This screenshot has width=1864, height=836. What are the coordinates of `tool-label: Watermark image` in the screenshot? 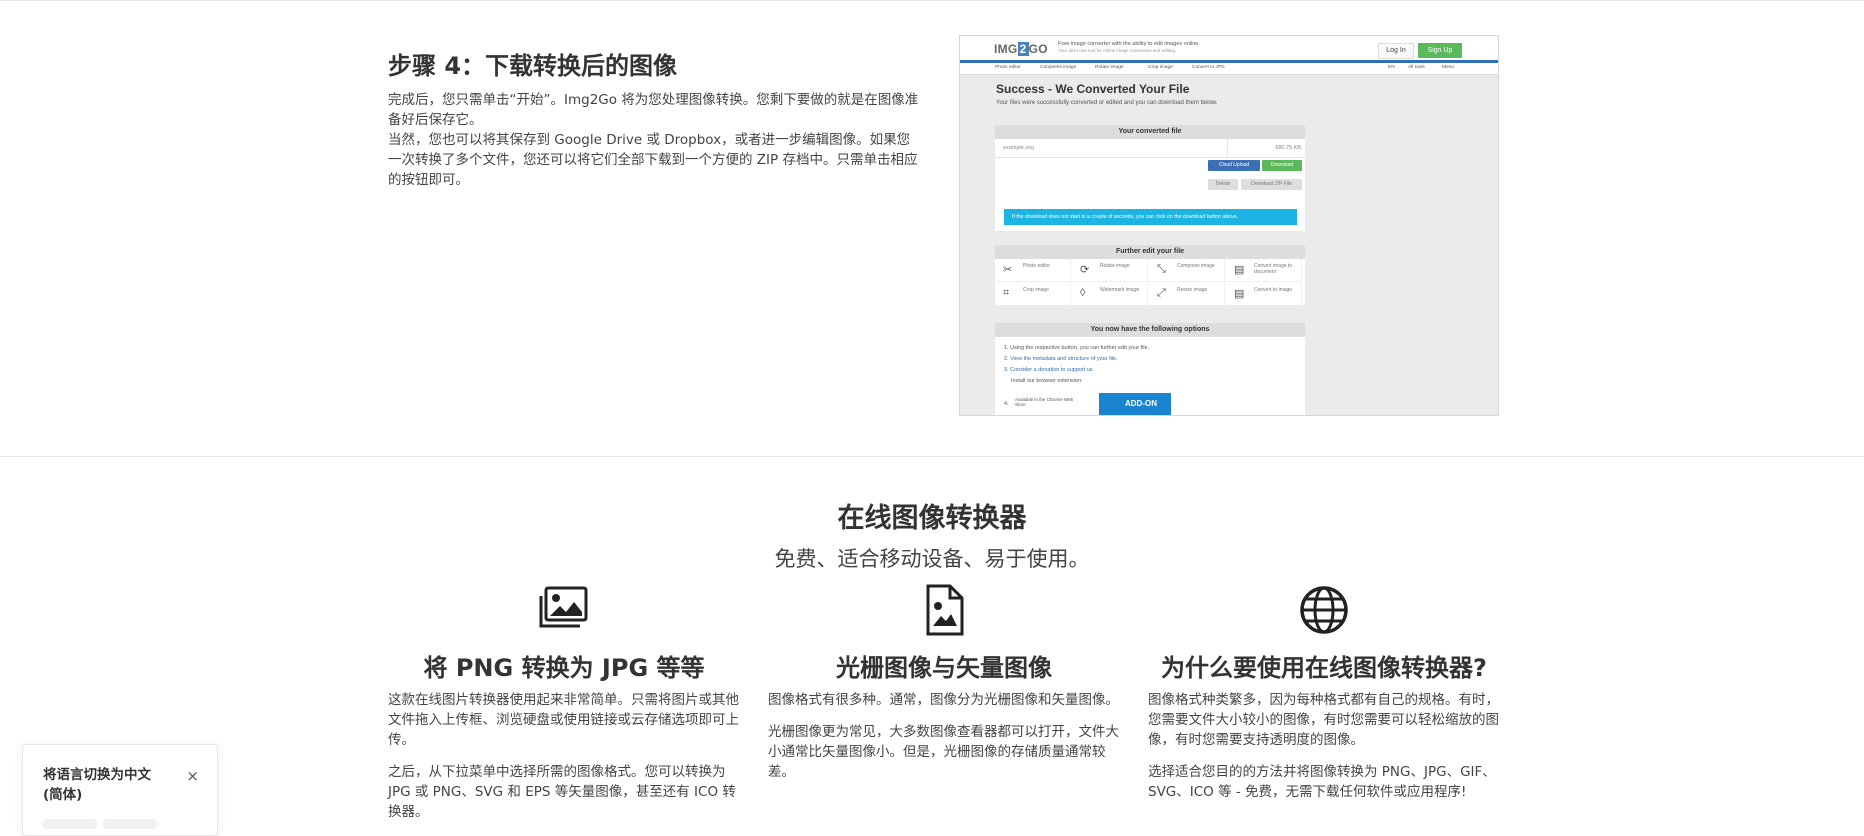 It's located at (1120, 290).